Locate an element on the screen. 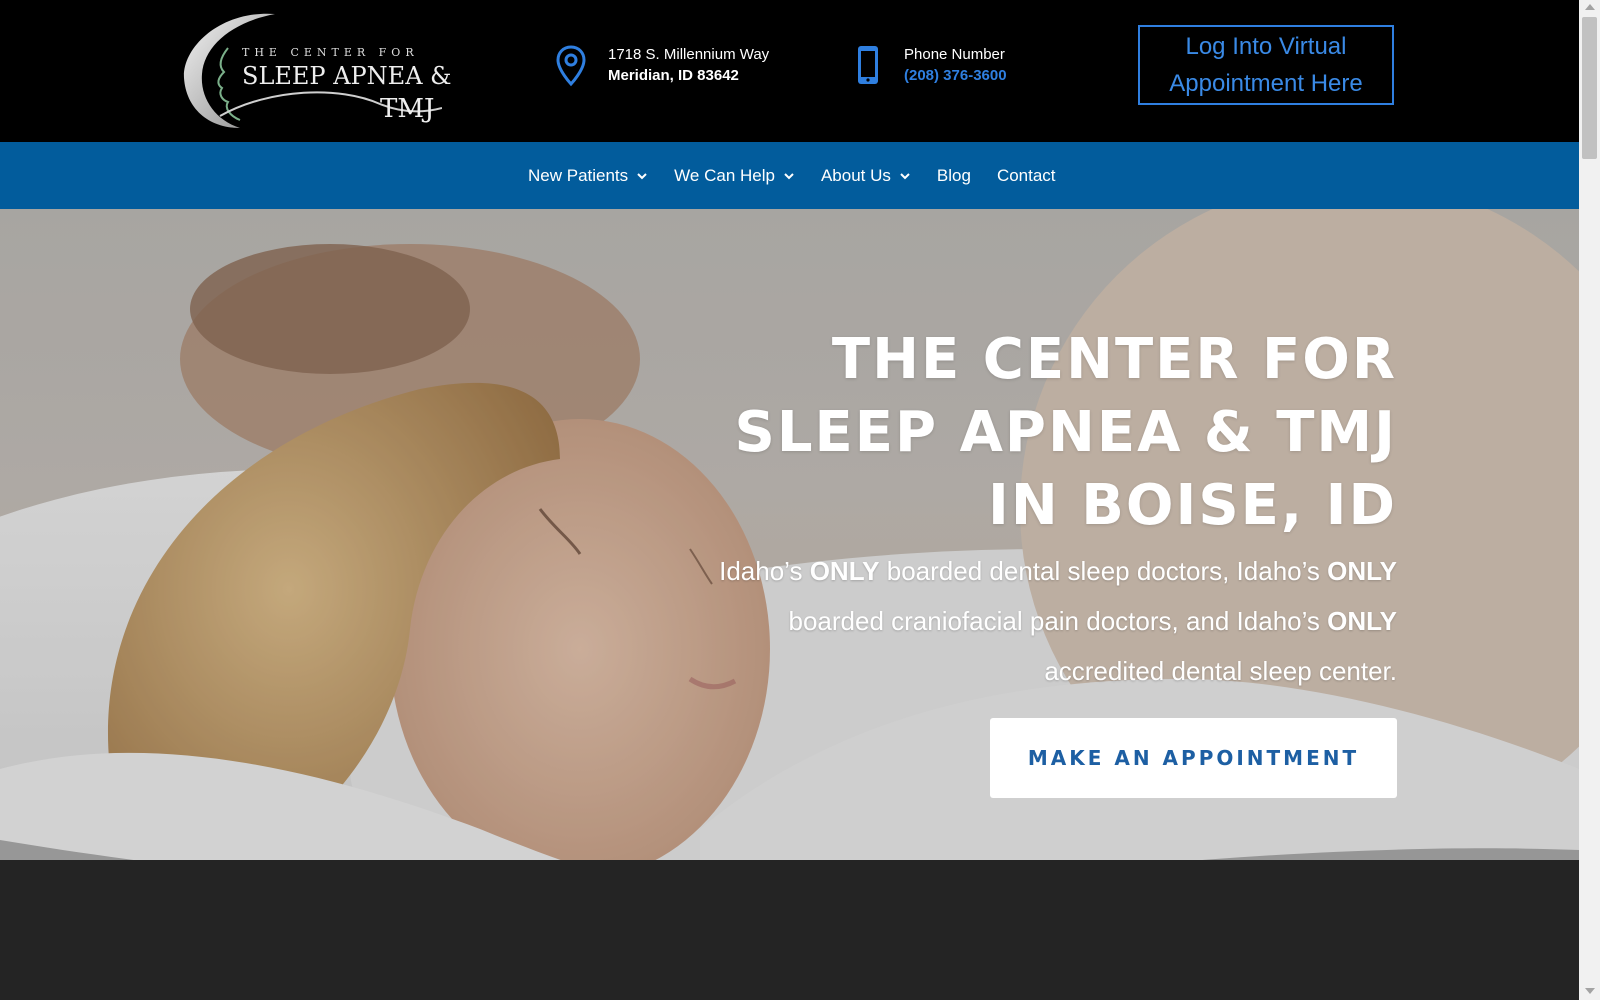  nav-item-we-can-help: We Can Help is located at coordinates (734, 176).